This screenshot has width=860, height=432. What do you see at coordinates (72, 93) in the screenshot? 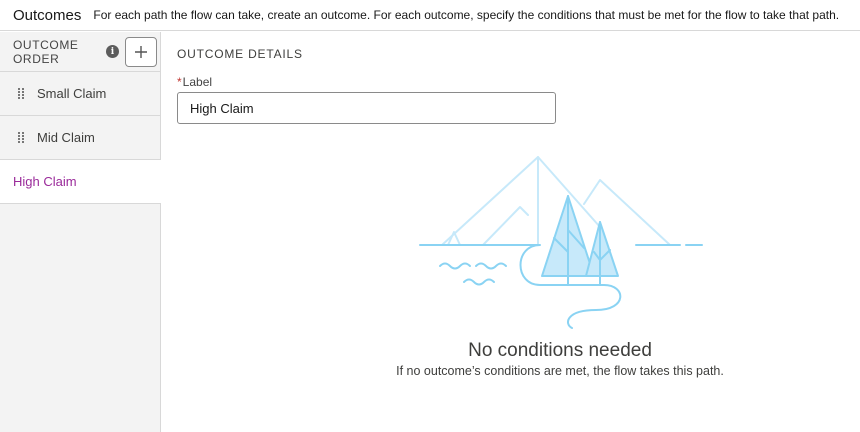
I see `outcome-item-label: Small Claim` at bounding box center [72, 93].